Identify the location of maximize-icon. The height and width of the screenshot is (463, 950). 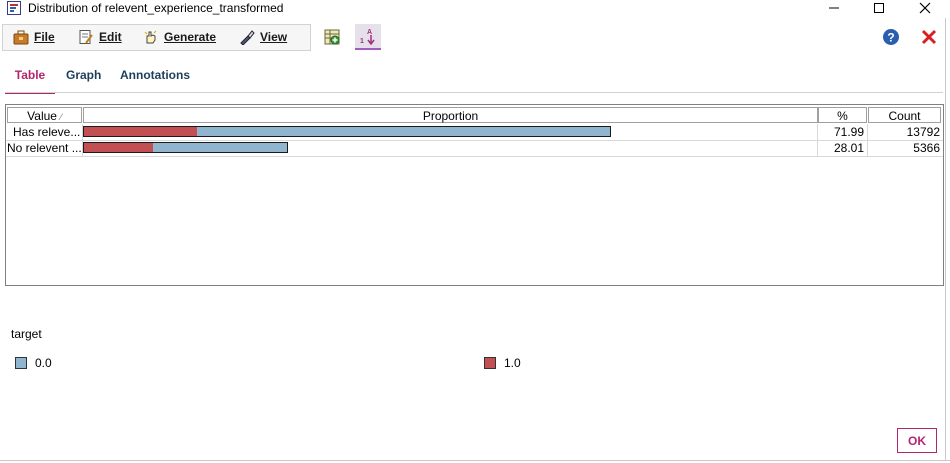
(879, 8).